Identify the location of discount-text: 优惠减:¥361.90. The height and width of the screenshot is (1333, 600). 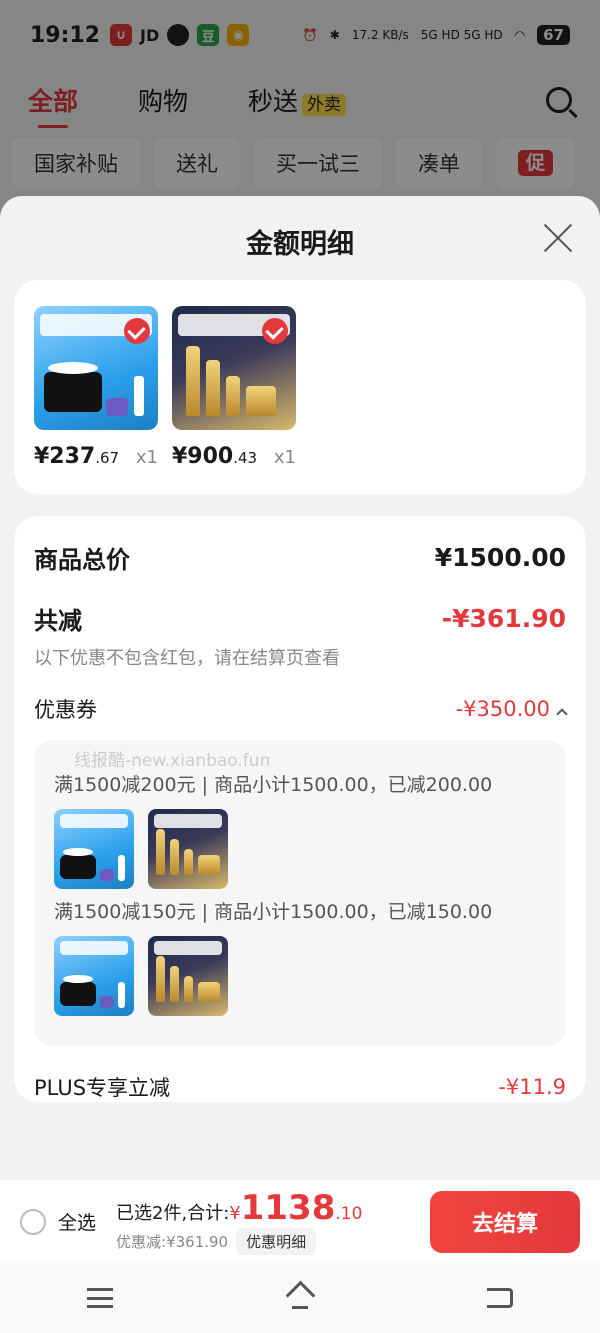
(172, 1242).